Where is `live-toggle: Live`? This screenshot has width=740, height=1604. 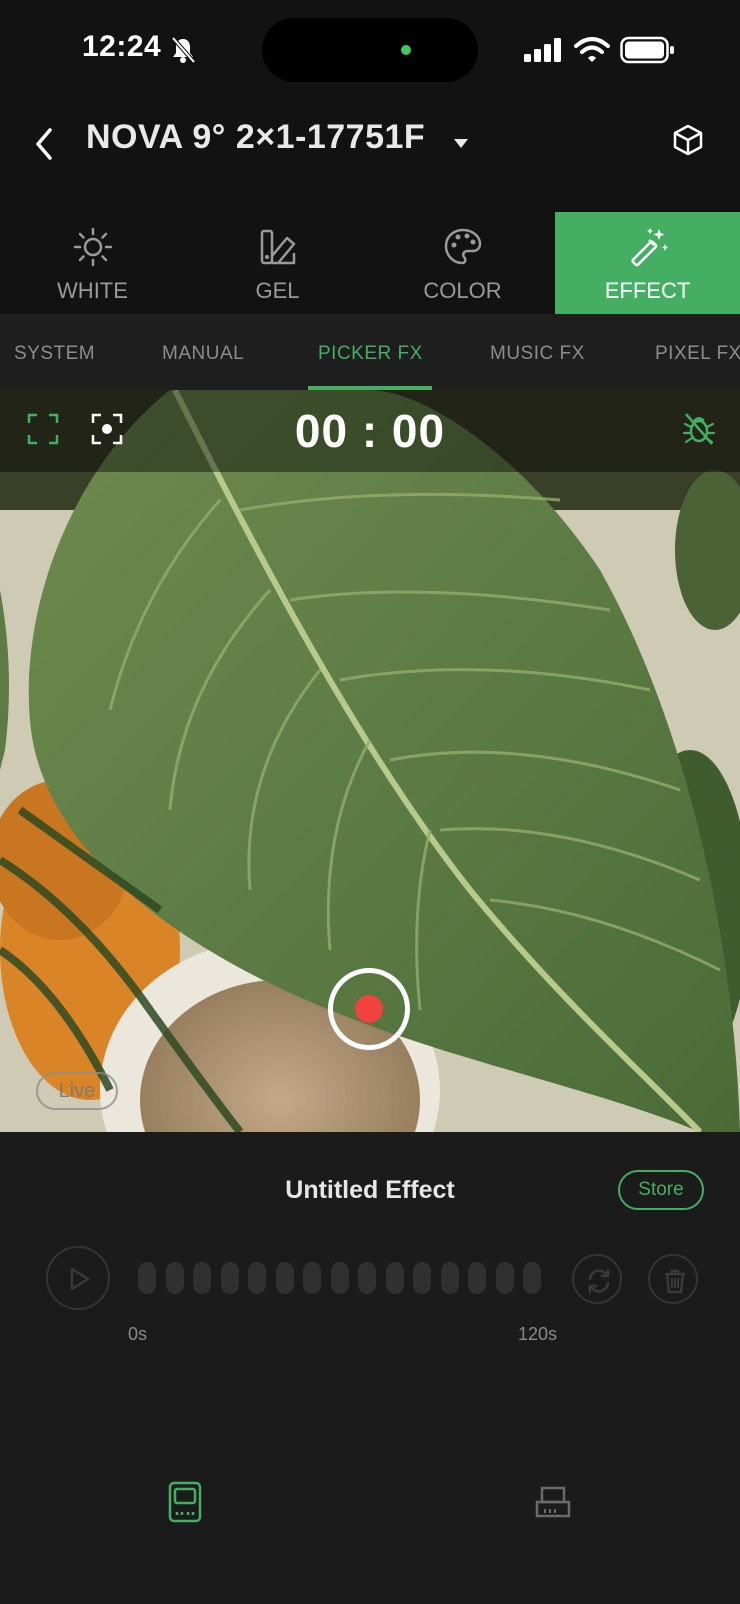 live-toggle: Live is located at coordinates (77, 1091).